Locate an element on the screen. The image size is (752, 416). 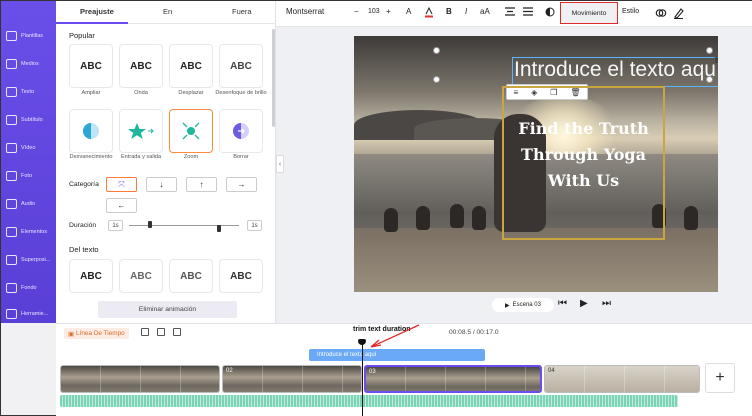
scene-clip: 02 is located at coordinates (292, 379).